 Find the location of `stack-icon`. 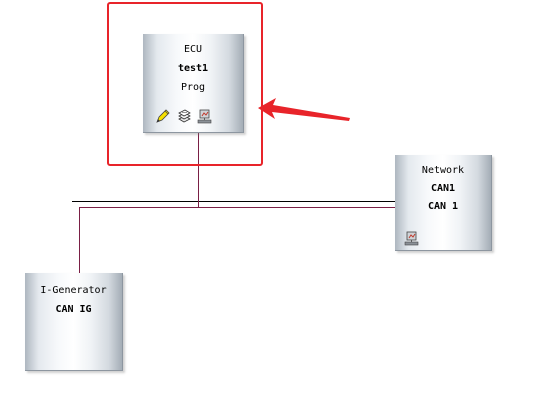

stack-icon is located at coordinates (184, 116).